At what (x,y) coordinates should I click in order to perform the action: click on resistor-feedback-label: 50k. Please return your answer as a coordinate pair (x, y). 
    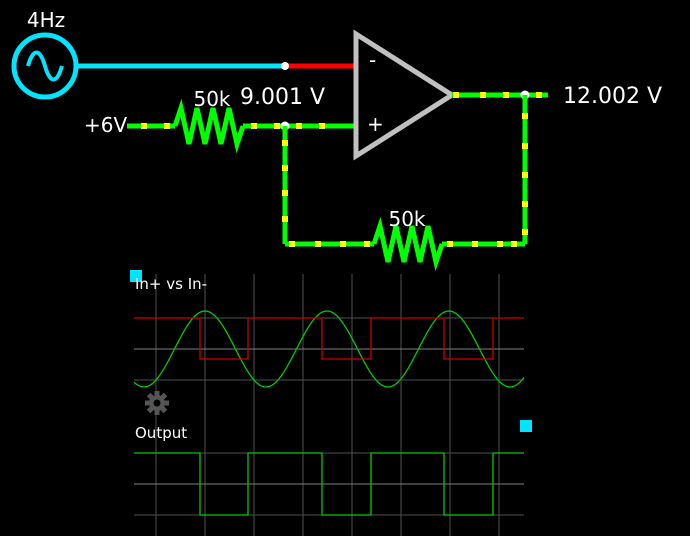
    Looking at the image, I should click on (406, 219).